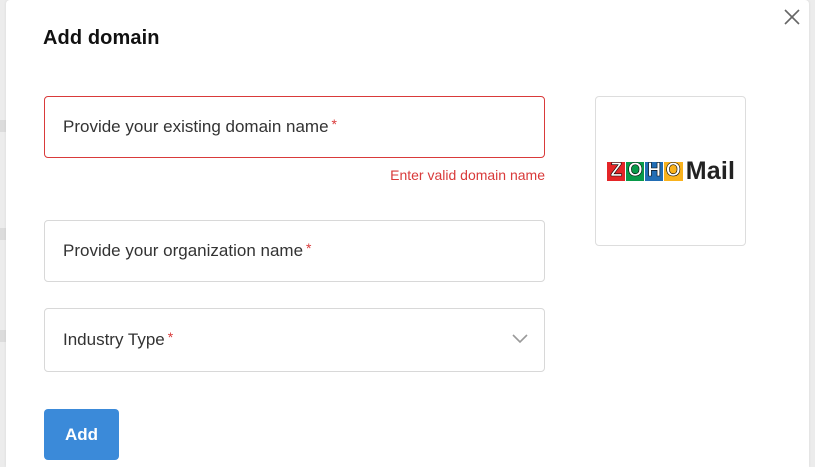 The width and height of the screenshot is (815, 467). Describe the element at coordinates (520, 339) in the screenshot. I see `chevron-down-icon` at that location.